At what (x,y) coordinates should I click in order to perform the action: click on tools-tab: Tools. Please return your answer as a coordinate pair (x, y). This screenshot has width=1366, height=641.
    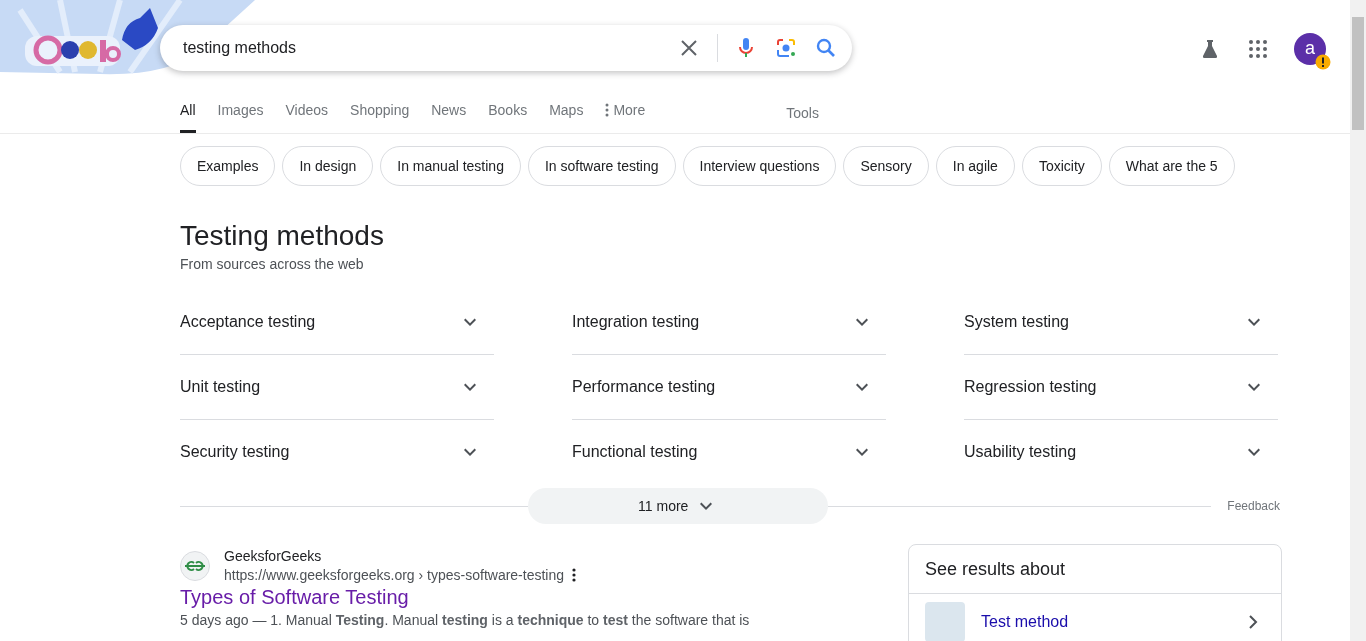
    Looking at the image, I should click on (737, 119).